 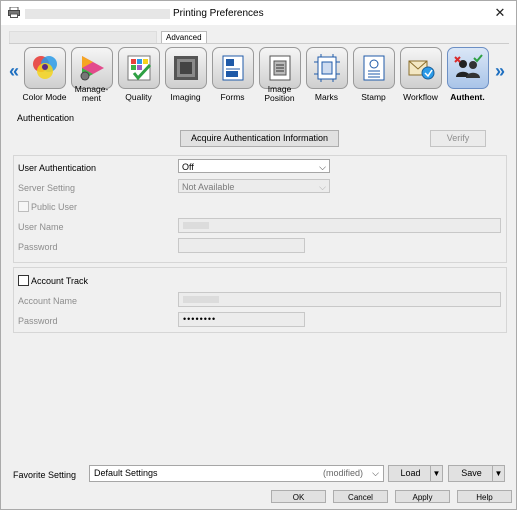 What do you see at coordinates (14, 71) in the screenshot?
I see `scroll-left-icon: «` at bounding box center [14, 71].